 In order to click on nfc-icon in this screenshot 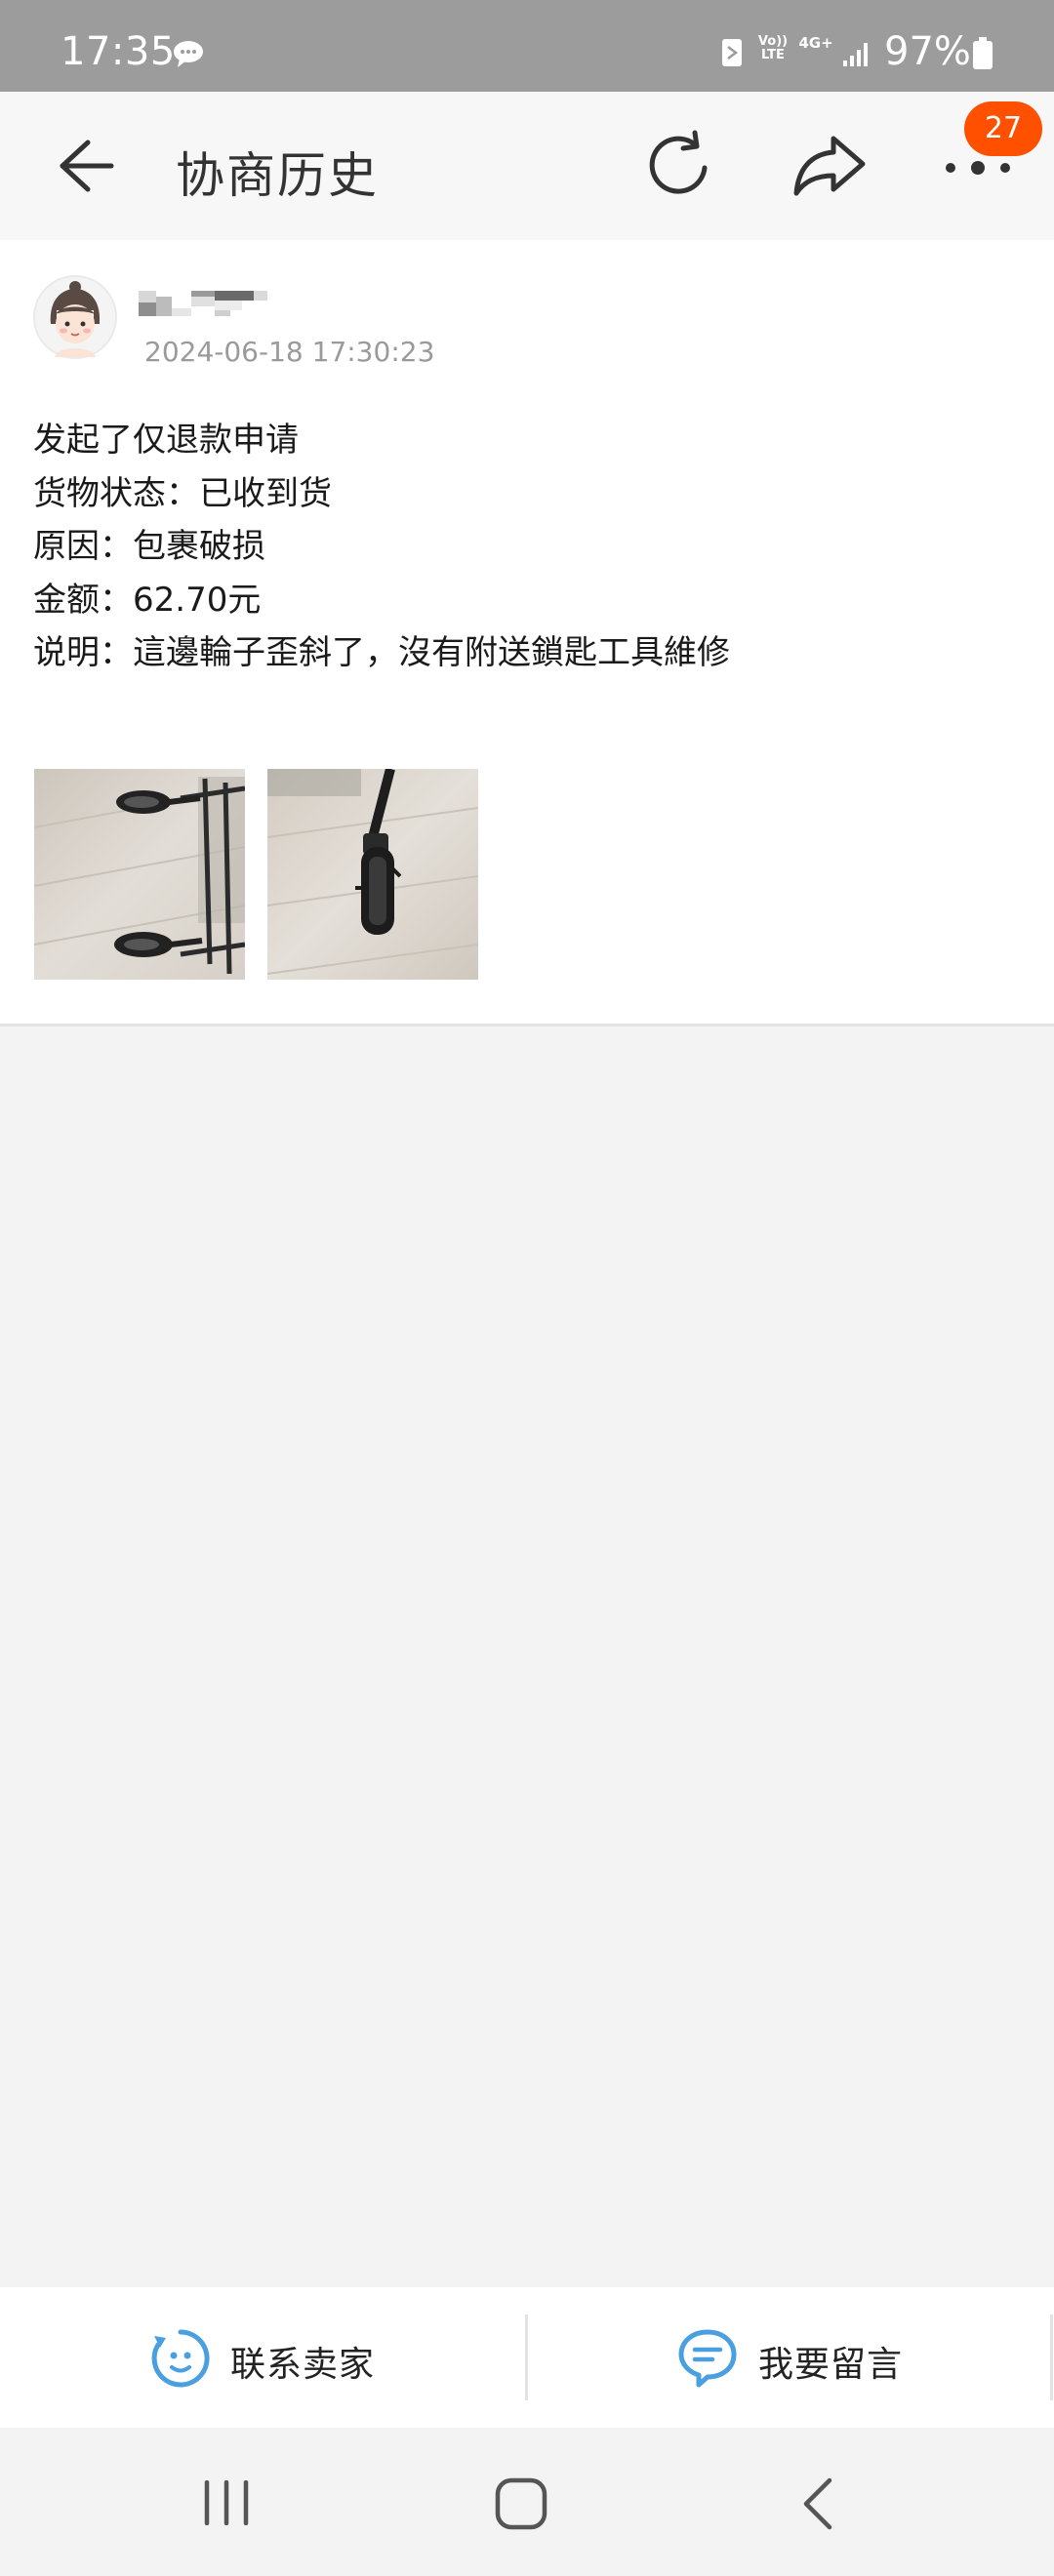, I will do `click(732, 54)`.